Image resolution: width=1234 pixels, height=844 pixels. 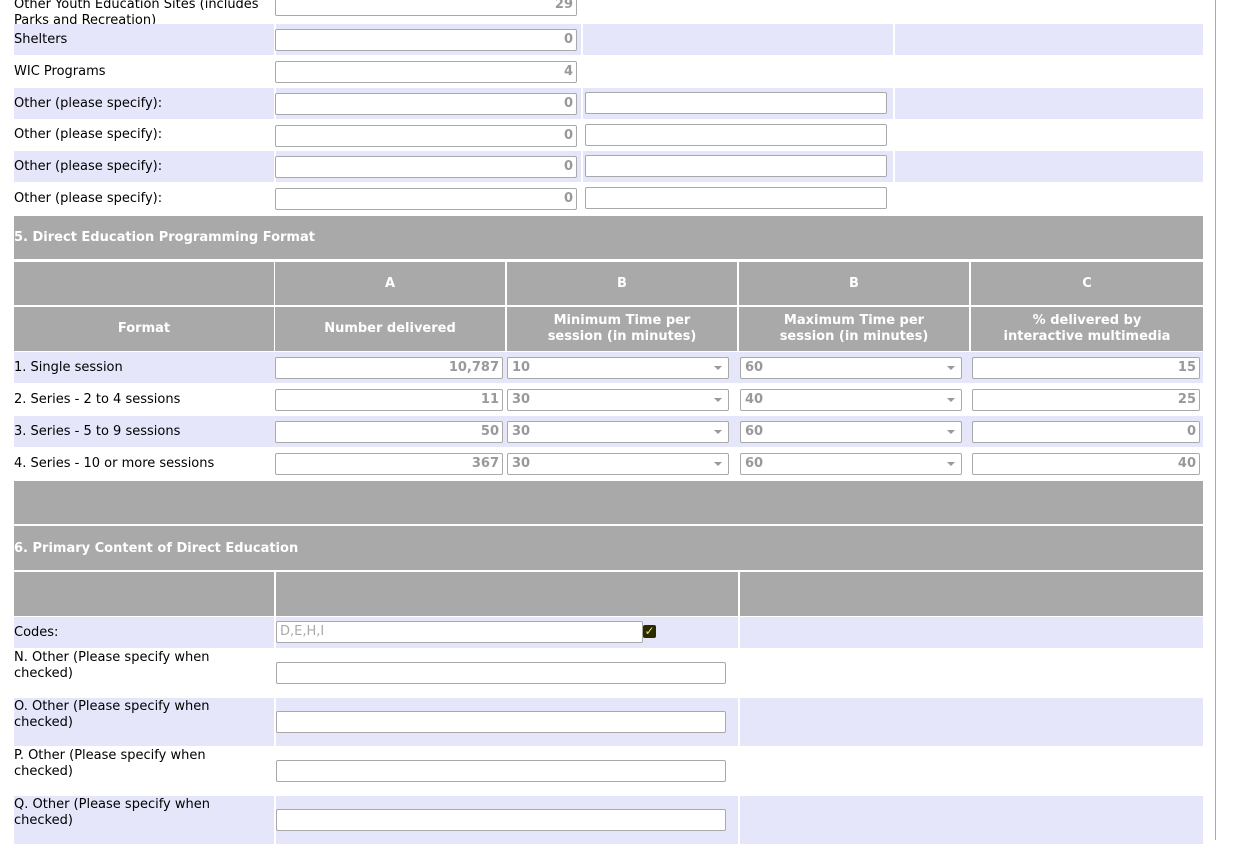 I want to click on column-header: Minimum Time per session (in minutes), so click(x=622, y=329).